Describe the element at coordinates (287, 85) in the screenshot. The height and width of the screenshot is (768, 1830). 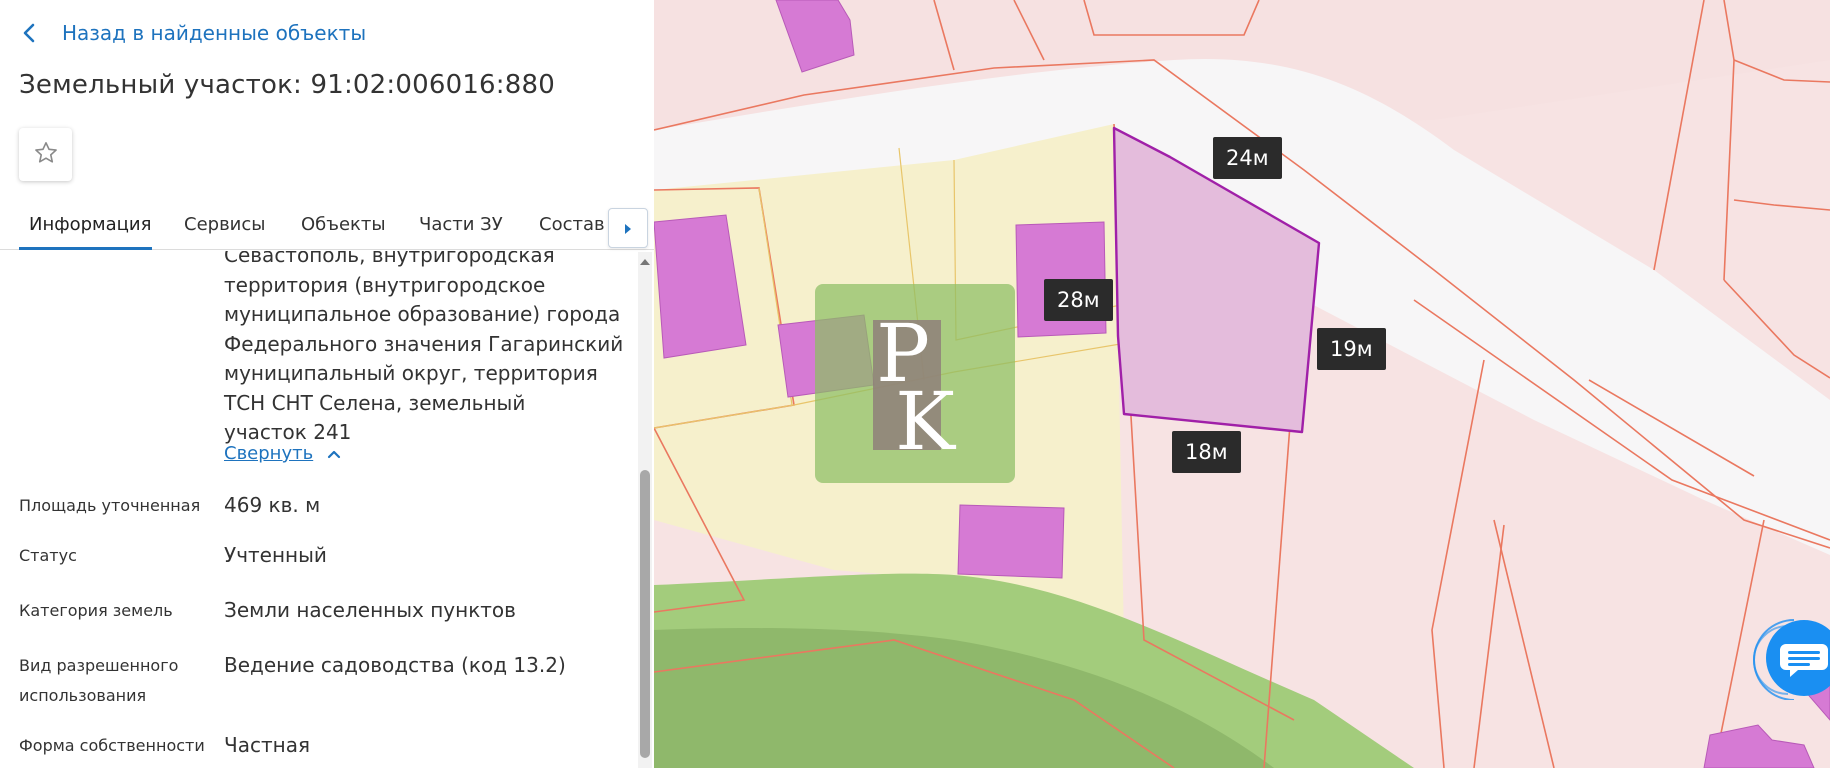
I see `page-title: Земельный участок: 91:02:006016:880` at that location.